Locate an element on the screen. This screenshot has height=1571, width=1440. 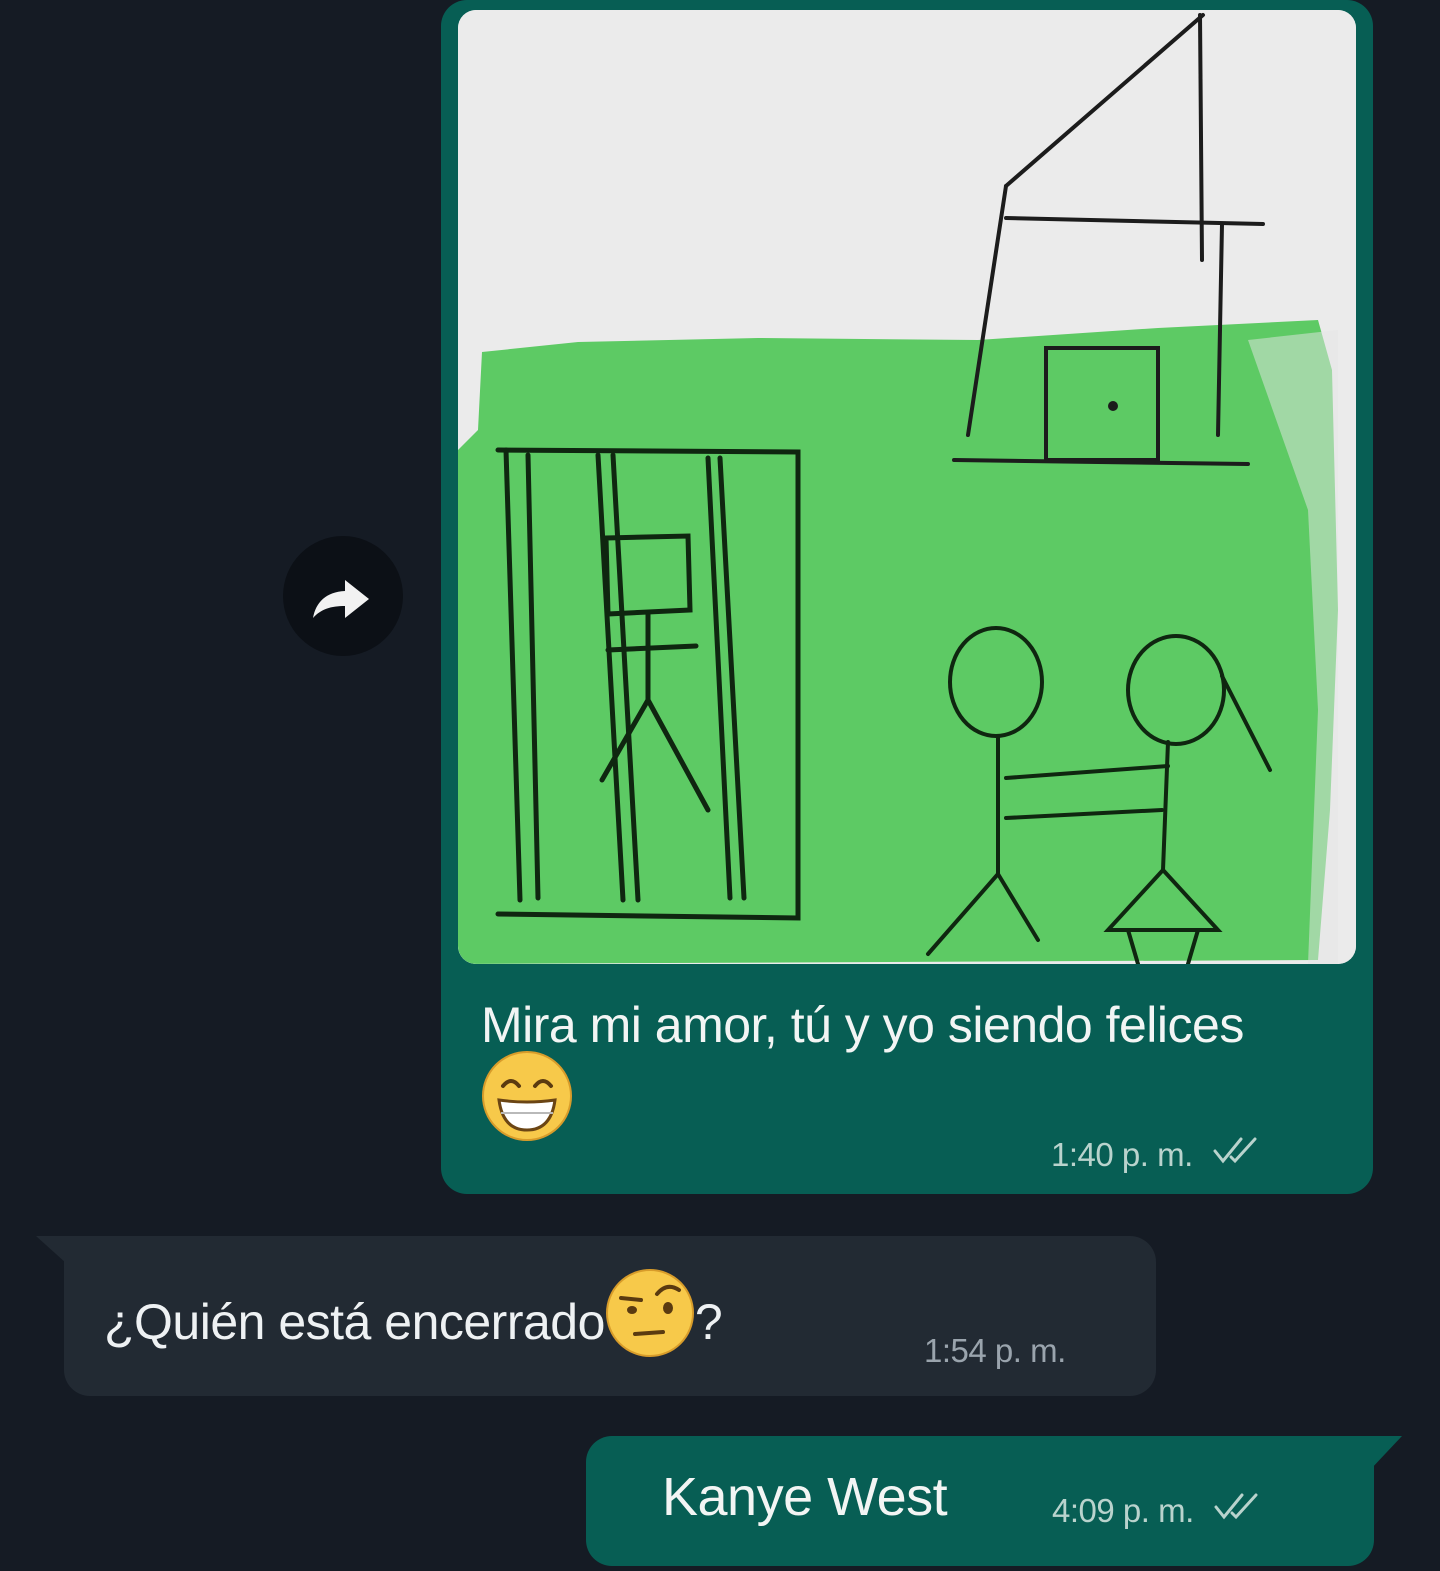
message-meta: 1:40 p. m. is located at coordinates (1157, 1155).